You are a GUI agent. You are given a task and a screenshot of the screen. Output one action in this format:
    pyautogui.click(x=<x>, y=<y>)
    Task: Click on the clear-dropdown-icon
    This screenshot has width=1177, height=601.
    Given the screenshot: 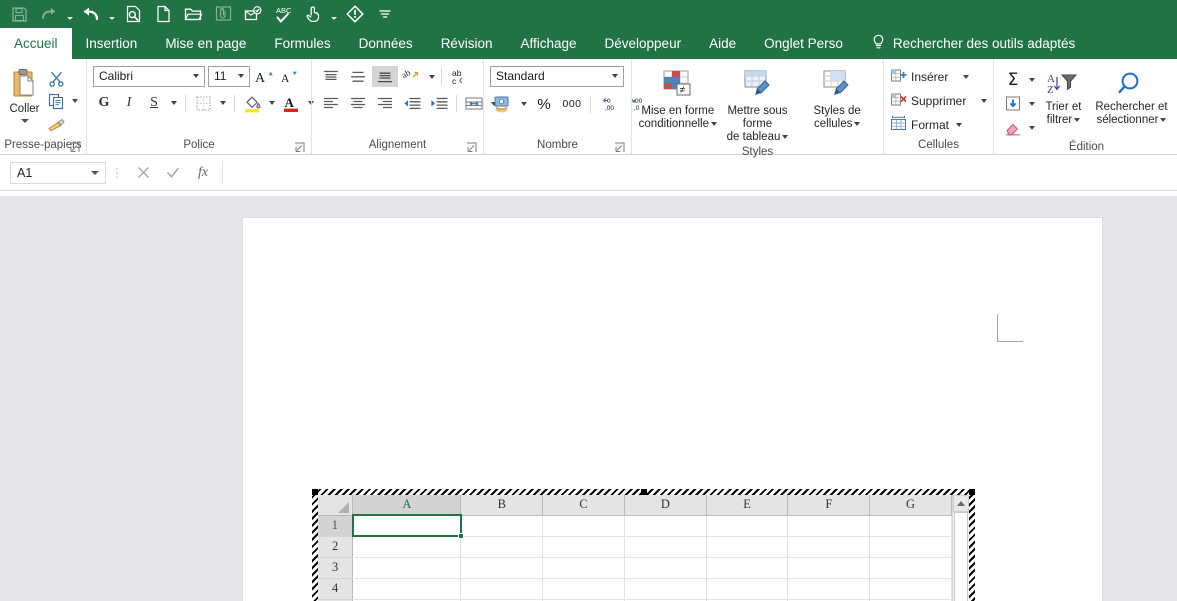 What is the action you would take?
    pyautogui.click(x=1031, y=127)
    